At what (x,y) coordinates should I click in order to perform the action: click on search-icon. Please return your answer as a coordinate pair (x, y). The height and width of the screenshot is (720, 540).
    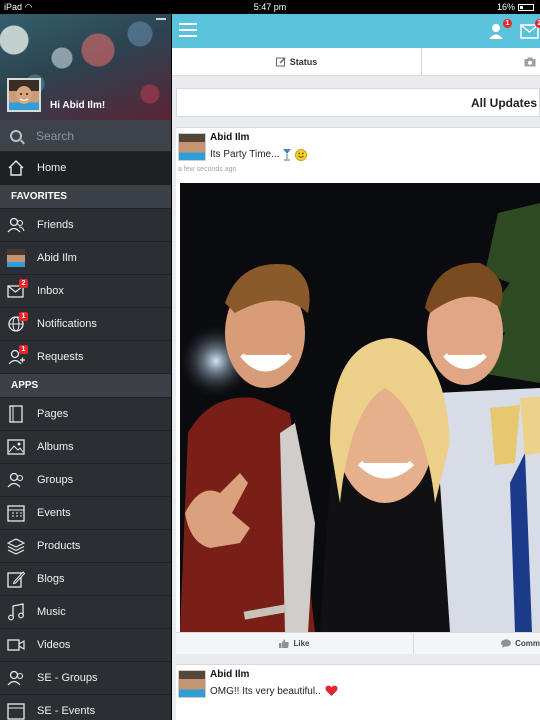
    Looking at the image, I should click on (16, 135).